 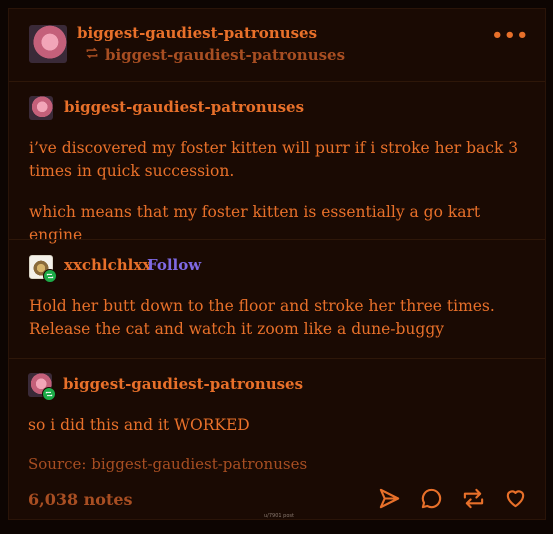 I want to click on like-icon, so click(x=515, y=500).